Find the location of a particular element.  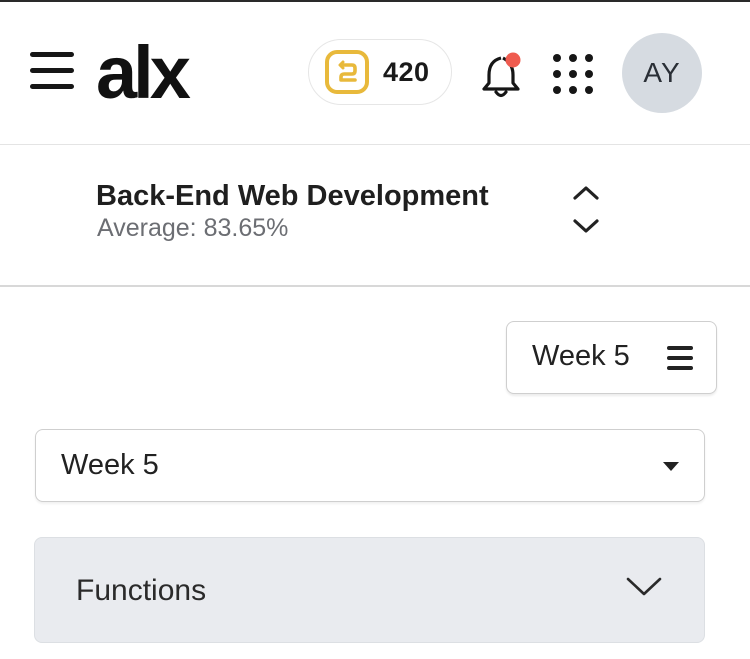

course-average: Average: 83.65% is located at coordinates (192, 228).